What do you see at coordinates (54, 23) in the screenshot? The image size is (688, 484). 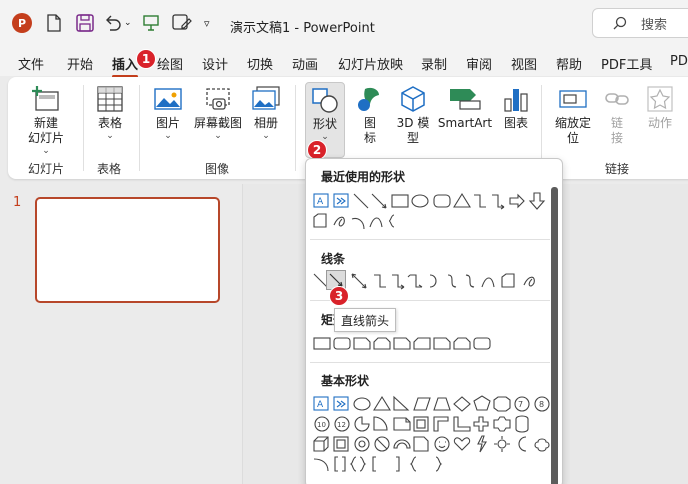 I see `new-file-icon` at bounding box center [54, 23].